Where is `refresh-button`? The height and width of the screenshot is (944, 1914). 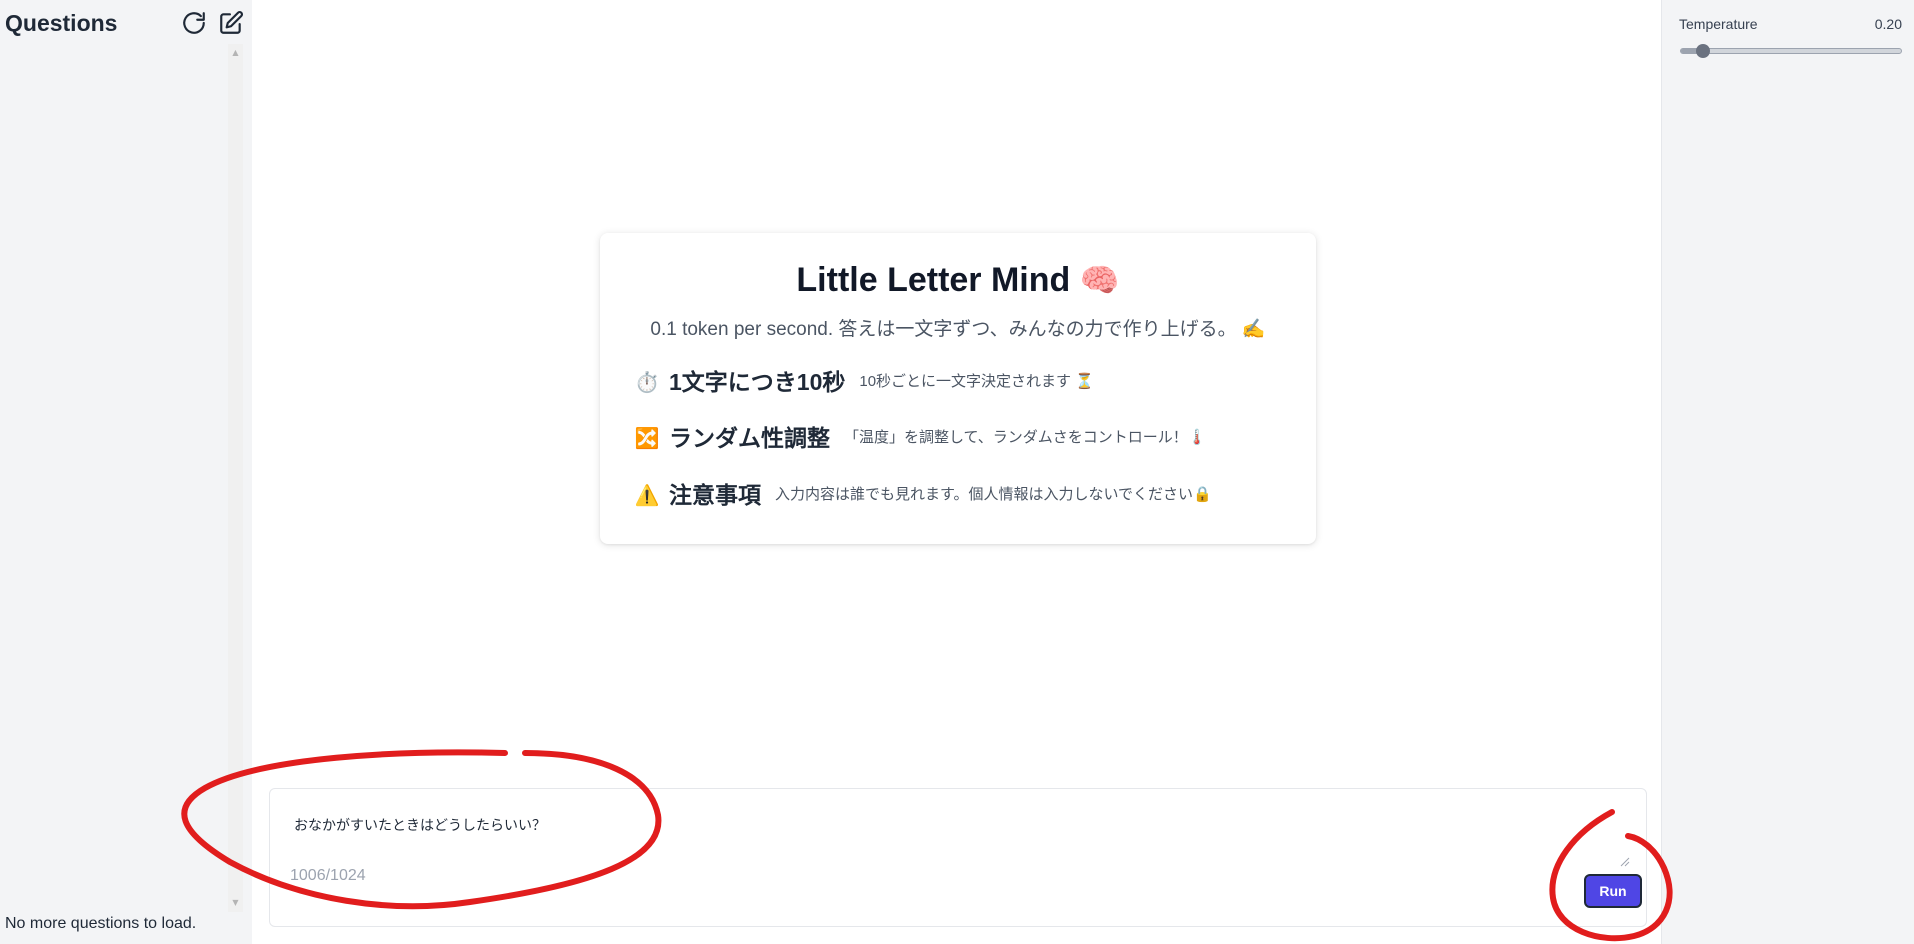 refresh-button is located at coordinates (194, 23).